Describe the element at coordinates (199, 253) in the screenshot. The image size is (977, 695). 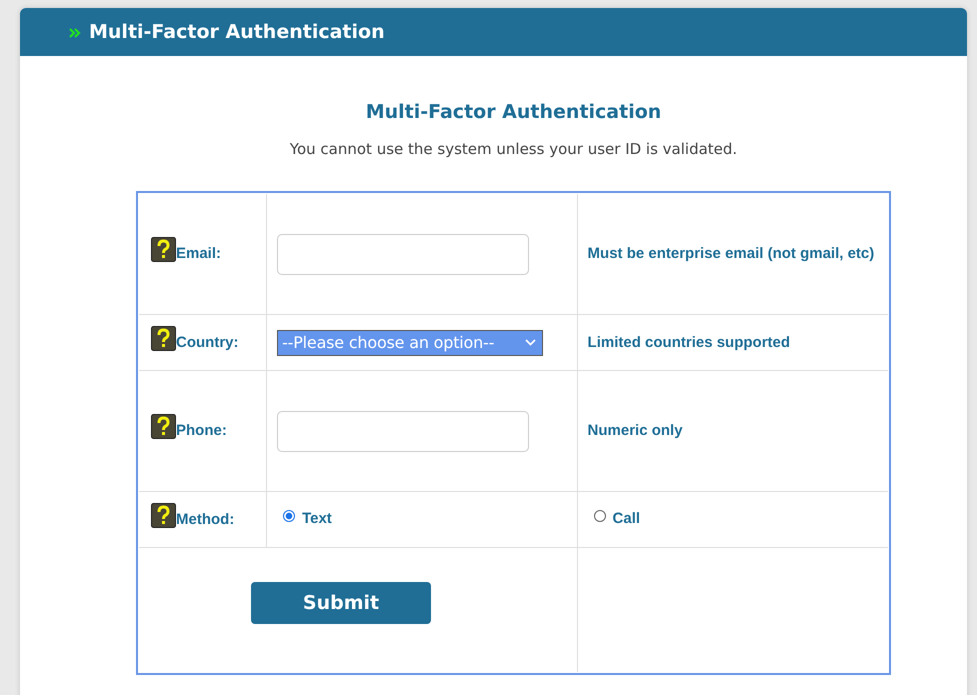
I see `field-label: Email:` at that location.